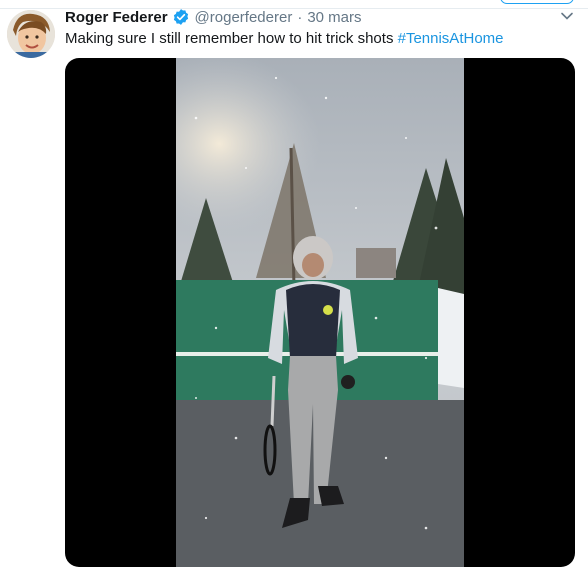 This screenshot has height=567, width=588. Describe the element at coordinates (181, 17) in the screenshot. I see `verified-badge-icon` at that location.